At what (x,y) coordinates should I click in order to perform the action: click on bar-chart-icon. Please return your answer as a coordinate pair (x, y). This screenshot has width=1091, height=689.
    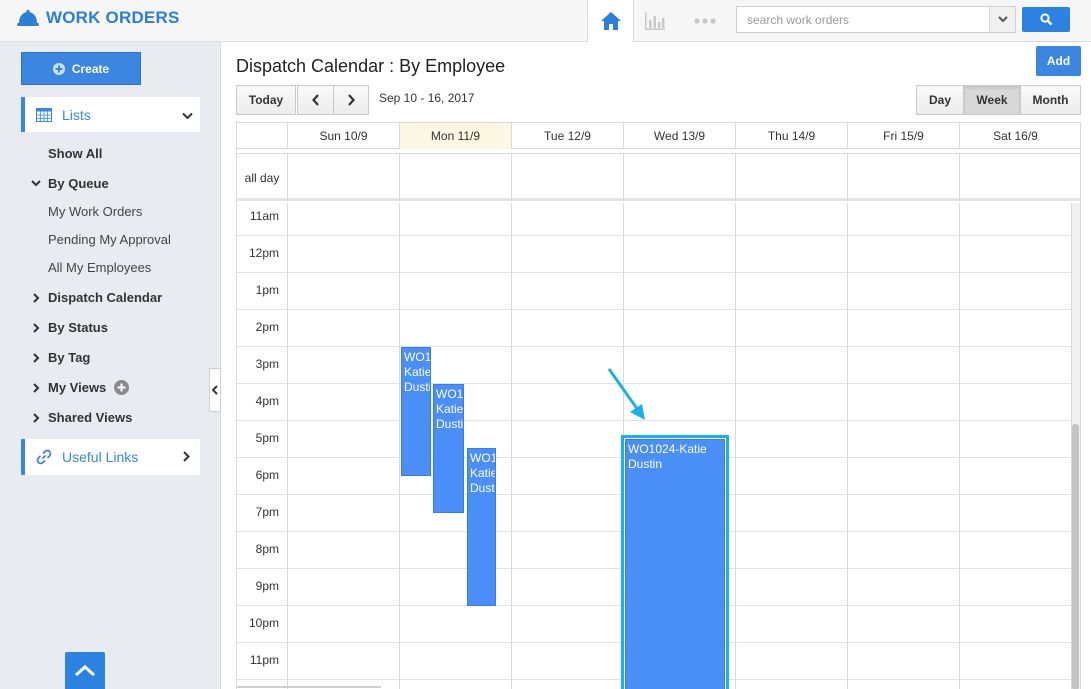
    Looking at the image, I should click on (655, 21).